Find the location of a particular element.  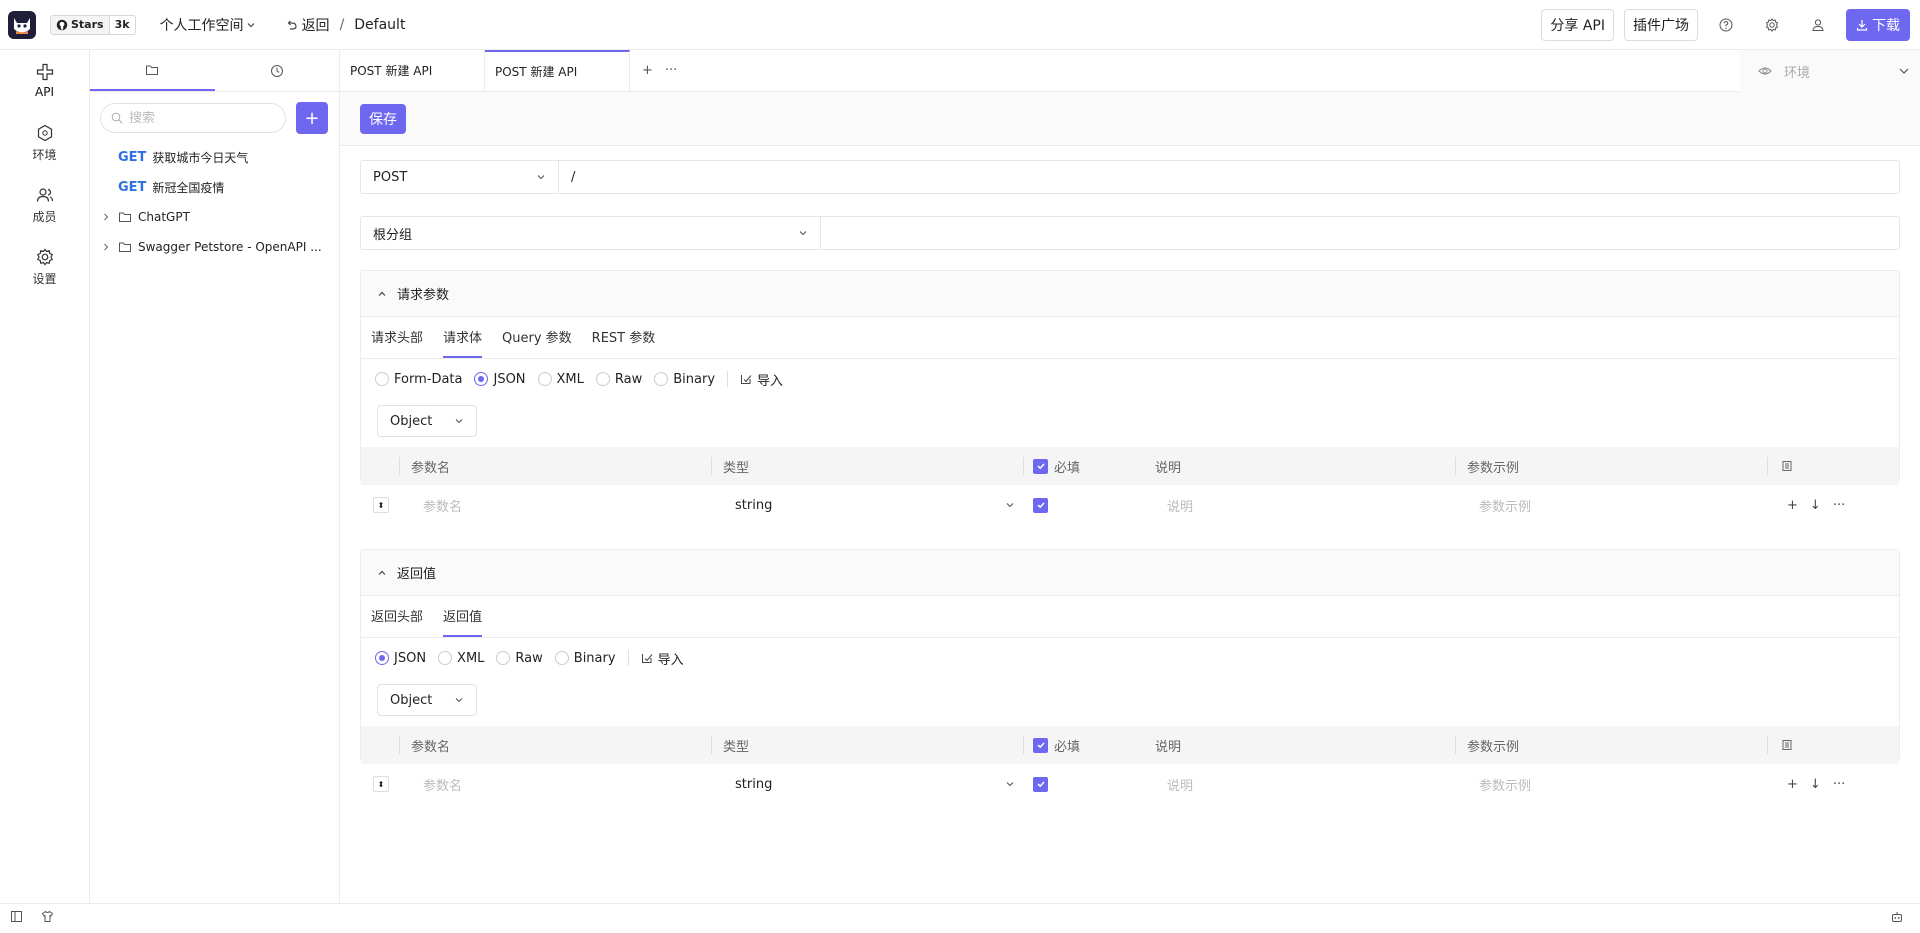

tab-query-params: Query 参数 is located at coordinates (537, 337).